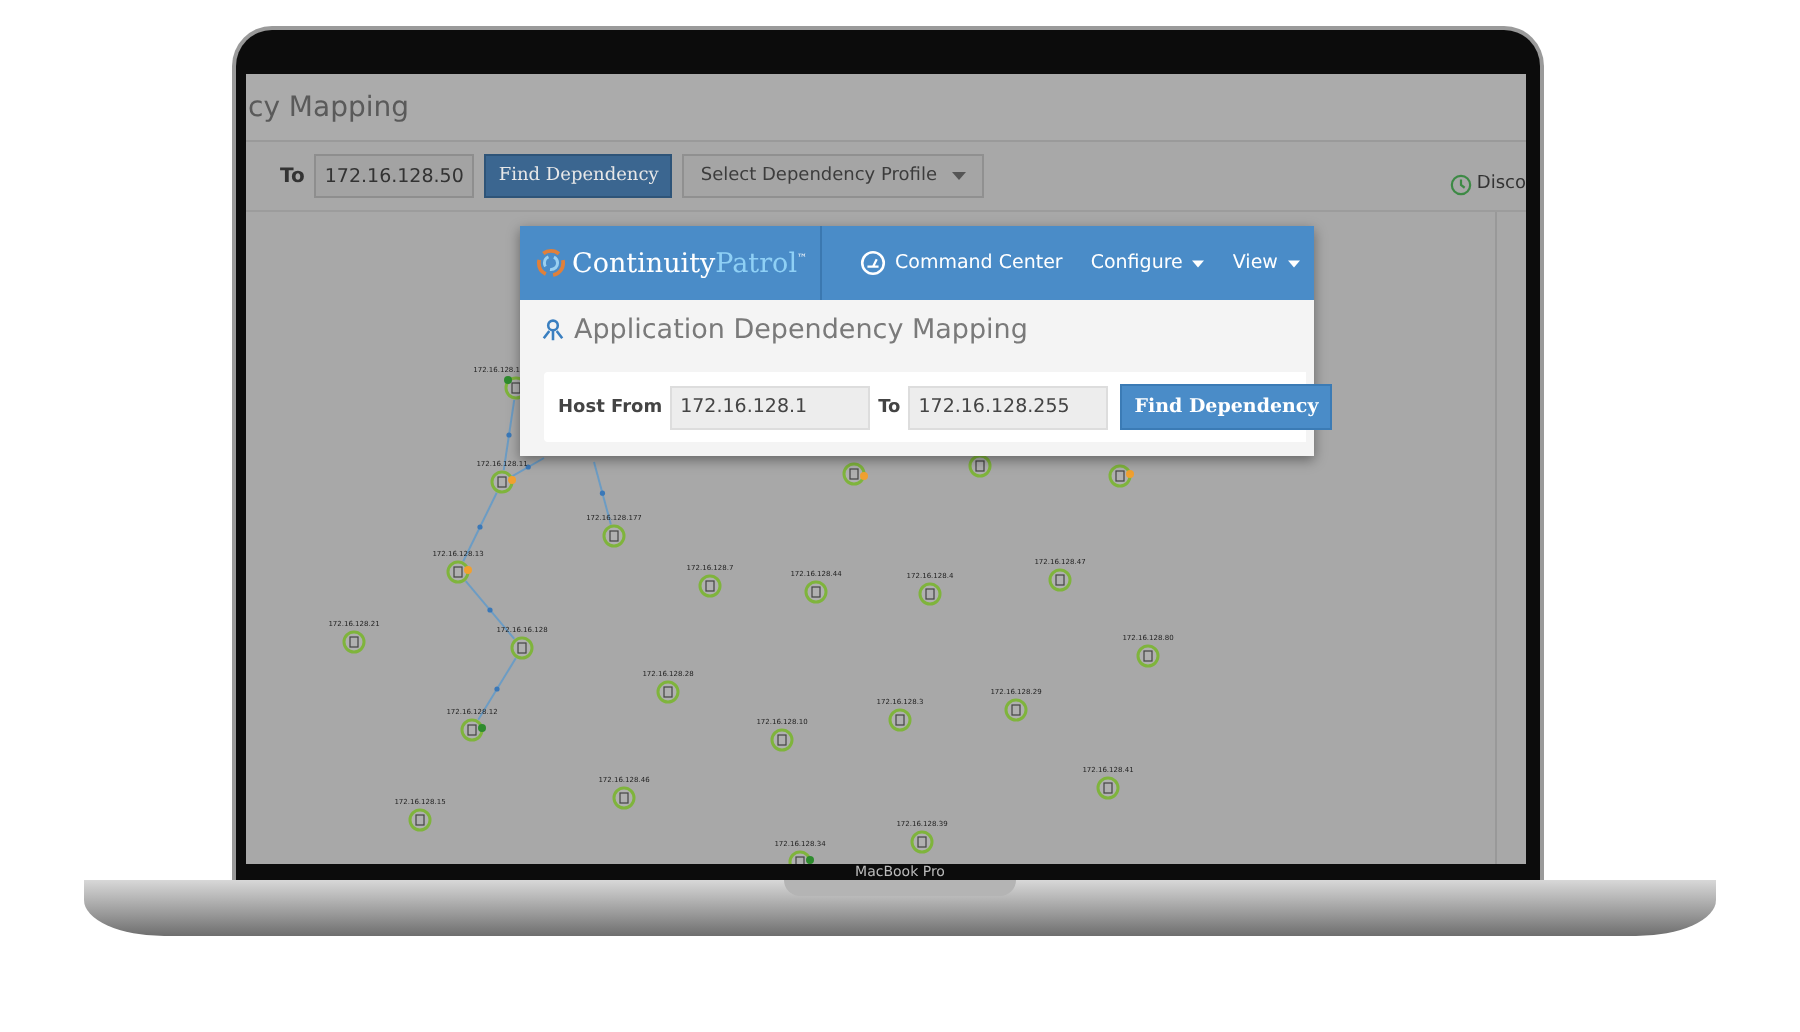 Image resolution: width=1800 pixels, height=1032 pixels. Describe the element at coordinates (833, 176) in the screenshot. I see `profile-dropdown: Select Dependency Profile` at that location.